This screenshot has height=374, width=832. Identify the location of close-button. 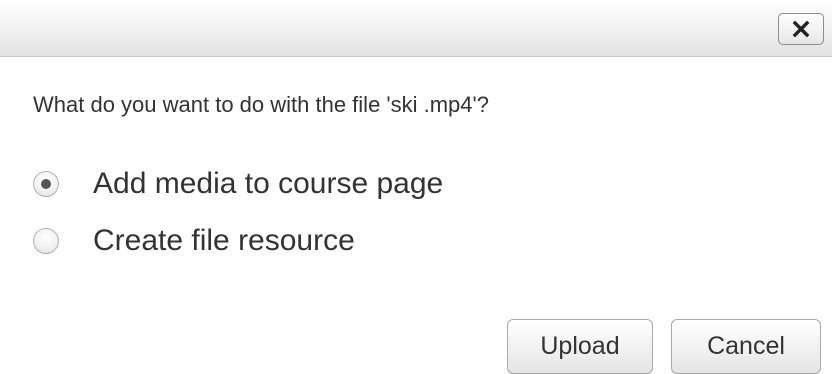
(801, 29).